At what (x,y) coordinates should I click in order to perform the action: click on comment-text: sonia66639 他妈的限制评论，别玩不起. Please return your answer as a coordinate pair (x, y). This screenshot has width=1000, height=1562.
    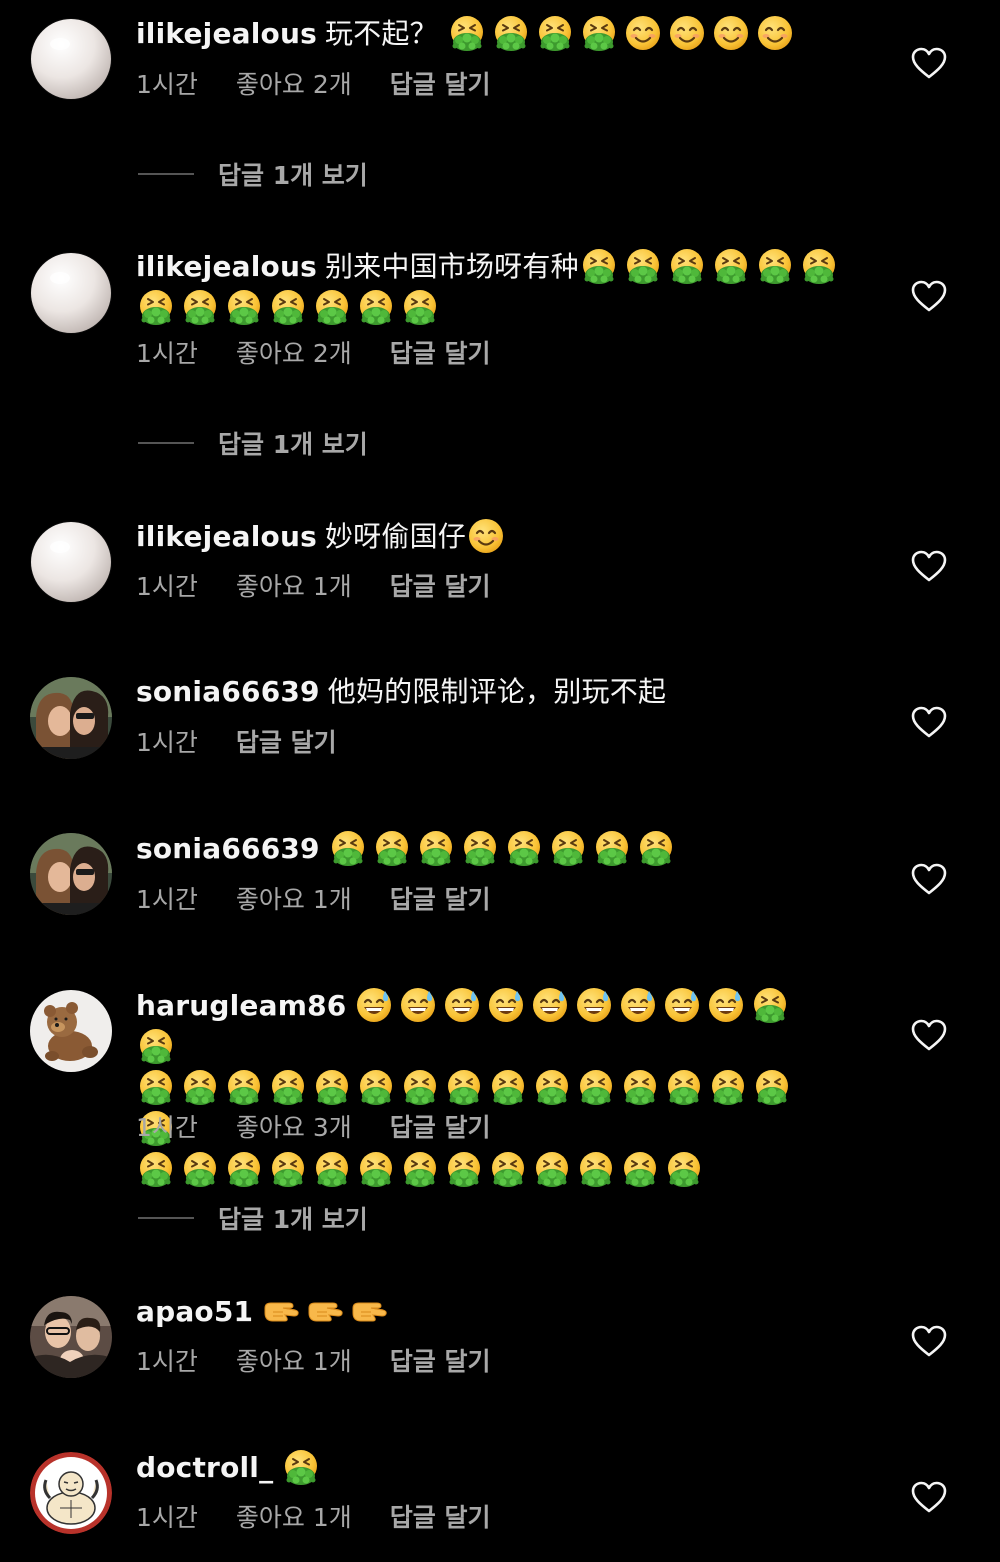
    Looking at the image, I should click on (501, 692).